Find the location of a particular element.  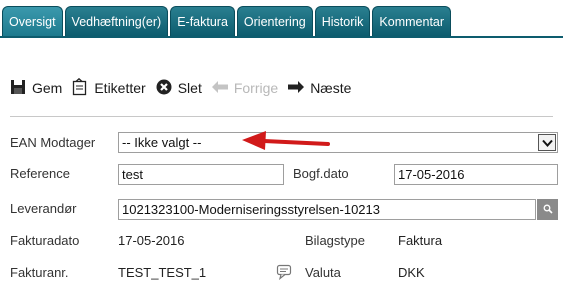

tab-efaktura: E-faktura is located at coordinates (202, 21).